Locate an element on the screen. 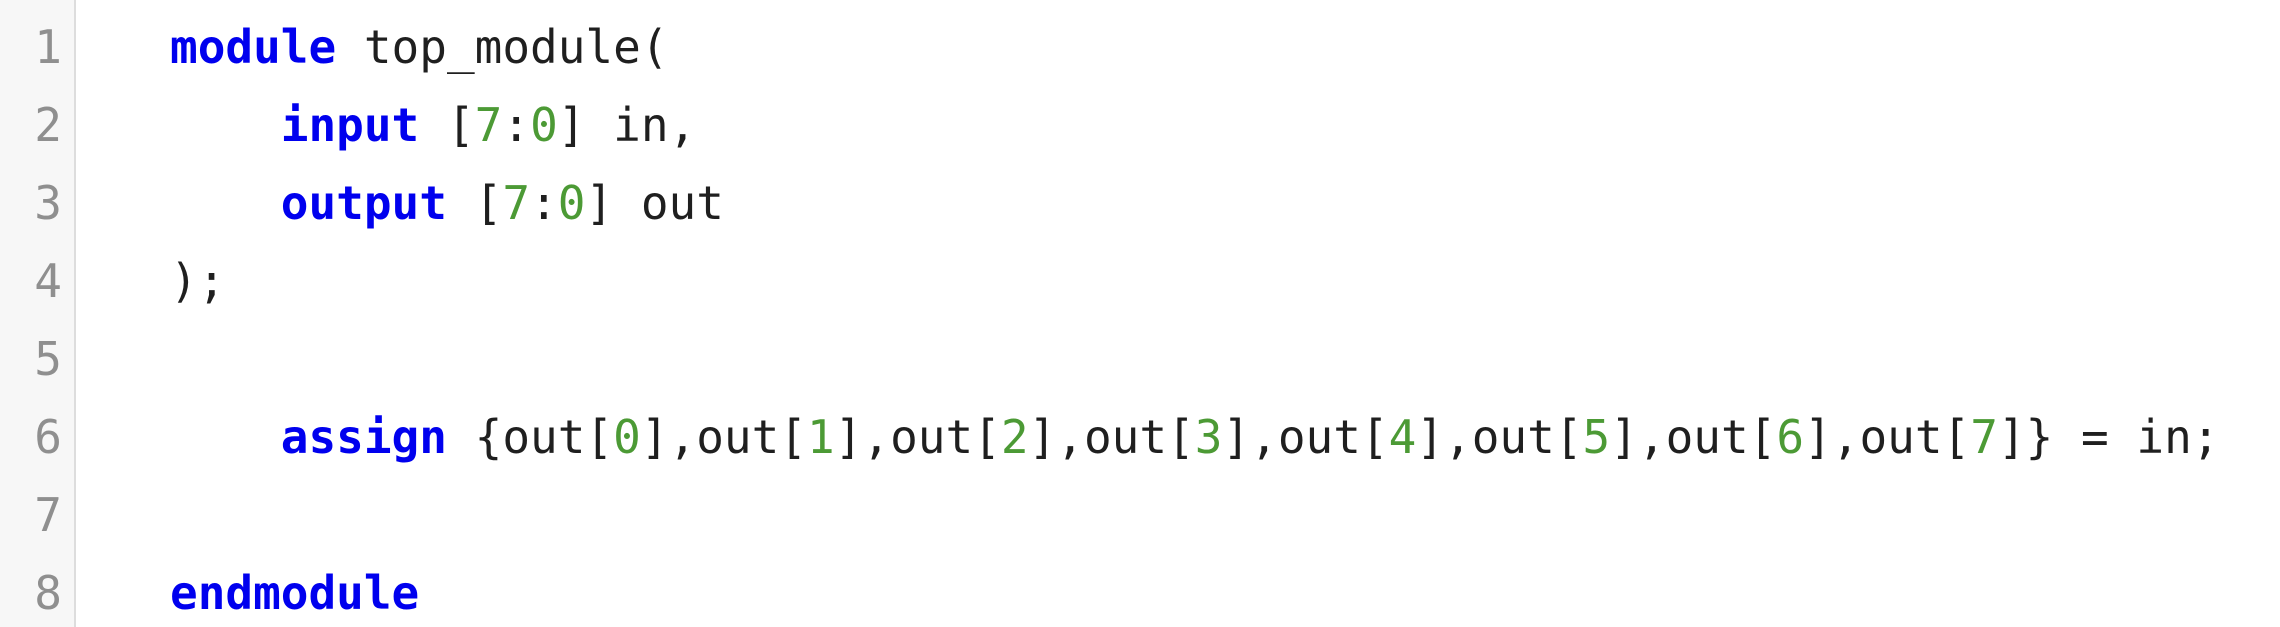 The height and width of the screenshot is (627, 2280). plain-token: ); is located at coordinates (198, 281).